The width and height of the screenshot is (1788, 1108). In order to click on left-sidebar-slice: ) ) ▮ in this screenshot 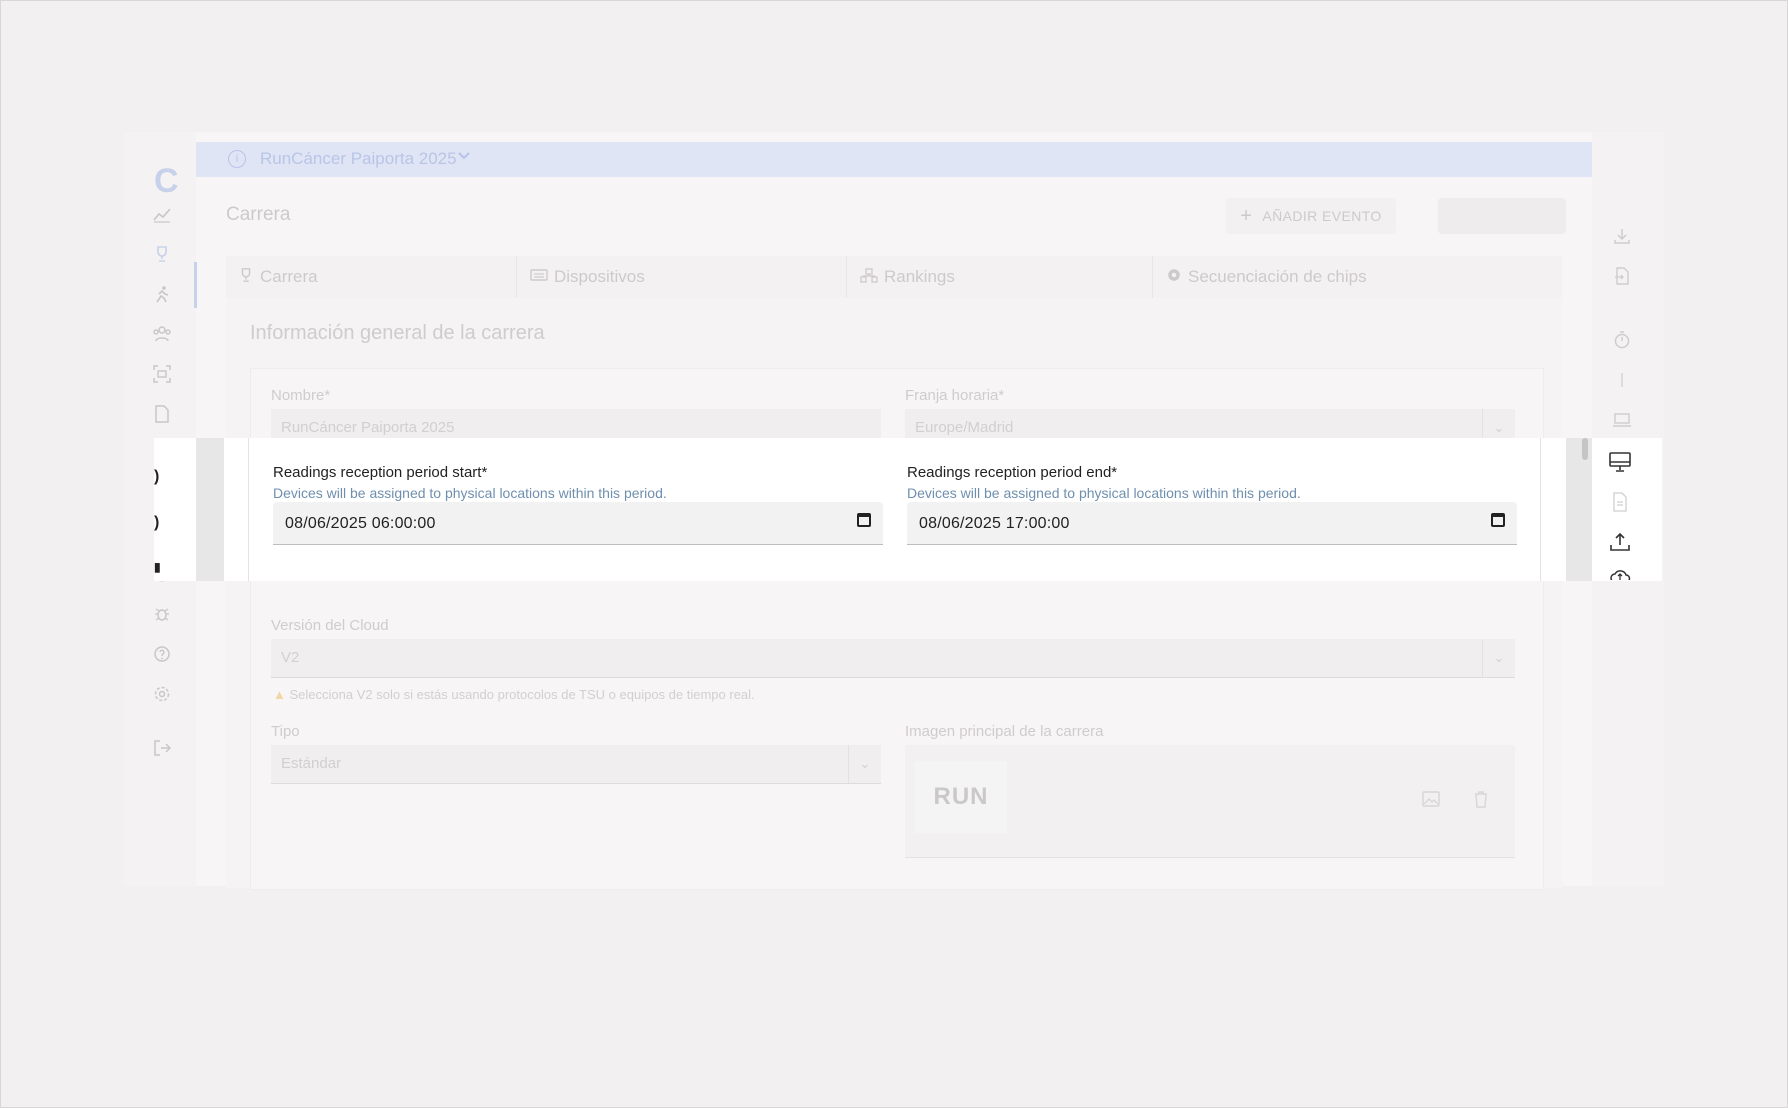, I will do `click(162, 509)`.